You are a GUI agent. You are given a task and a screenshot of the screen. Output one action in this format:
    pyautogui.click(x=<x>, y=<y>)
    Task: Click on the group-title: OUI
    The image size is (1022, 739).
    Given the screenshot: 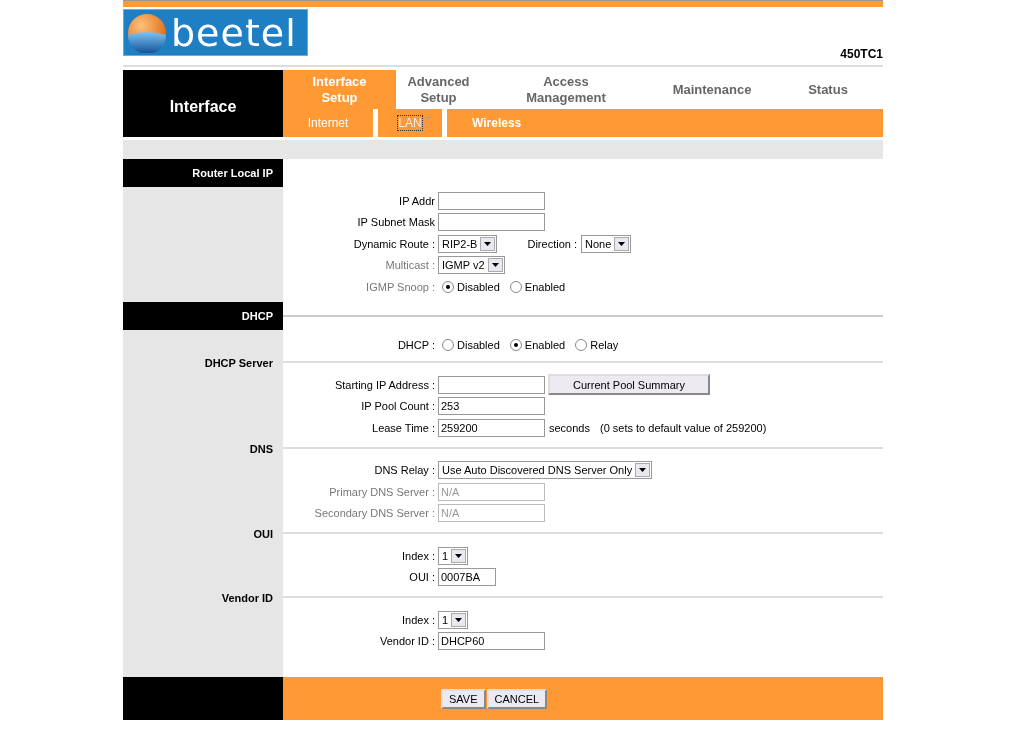 What is the action you would take?
    pyautogui.click(x=263, y=534)
    